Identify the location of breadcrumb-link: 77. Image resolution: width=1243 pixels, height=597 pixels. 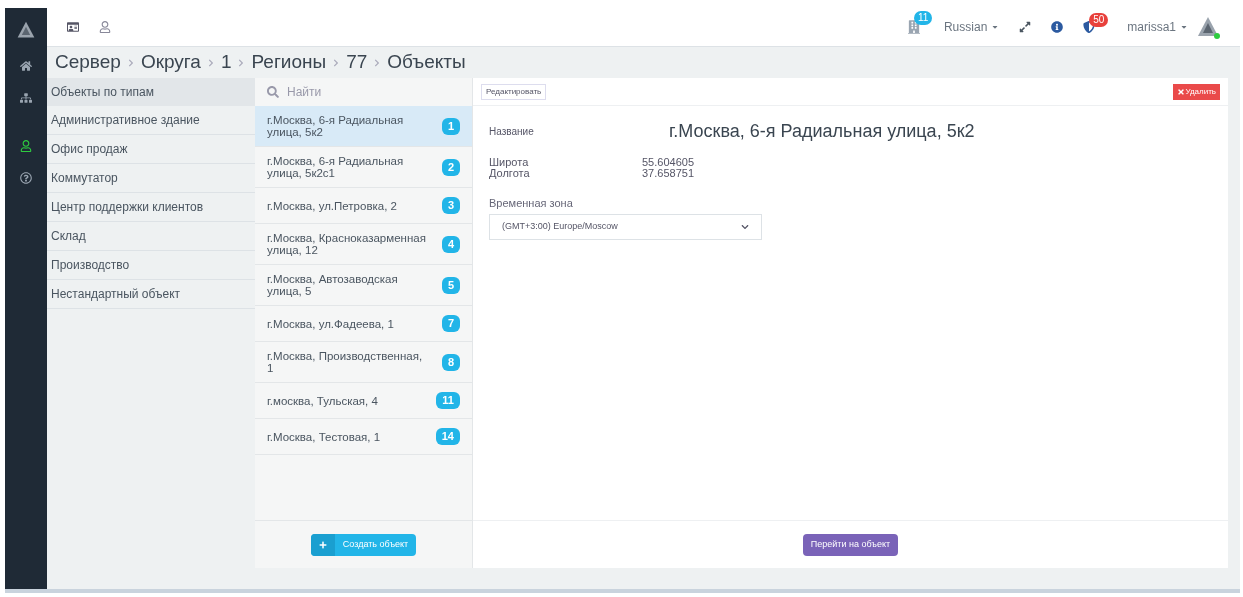
(357, 62).